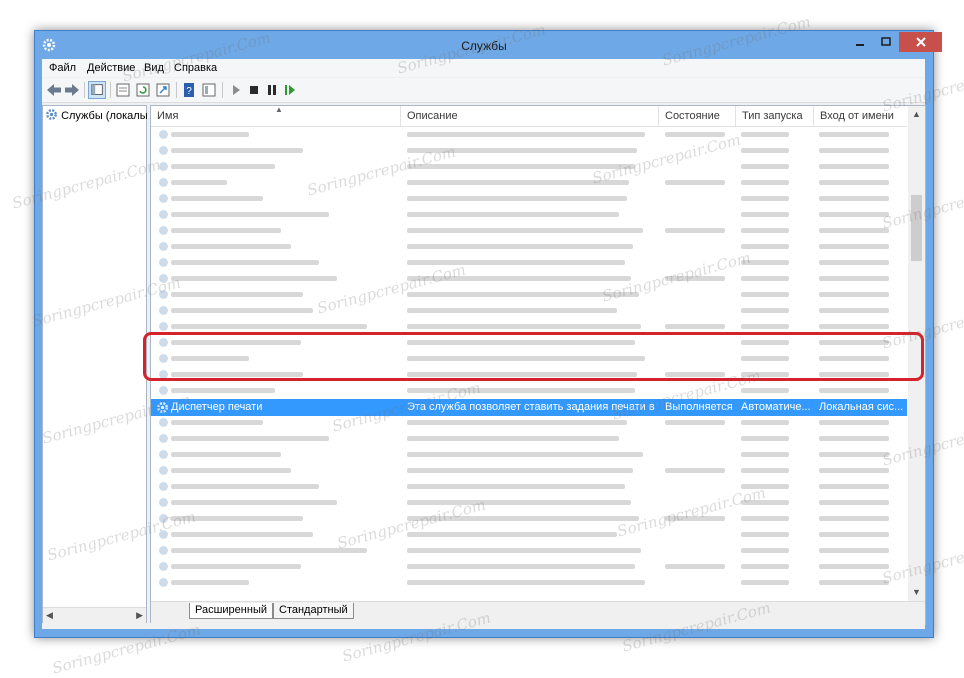  What do you see at coordinates (111, 68) in the screenshot?
I see `menu-action: Действие` at bounding box center [111, 68].